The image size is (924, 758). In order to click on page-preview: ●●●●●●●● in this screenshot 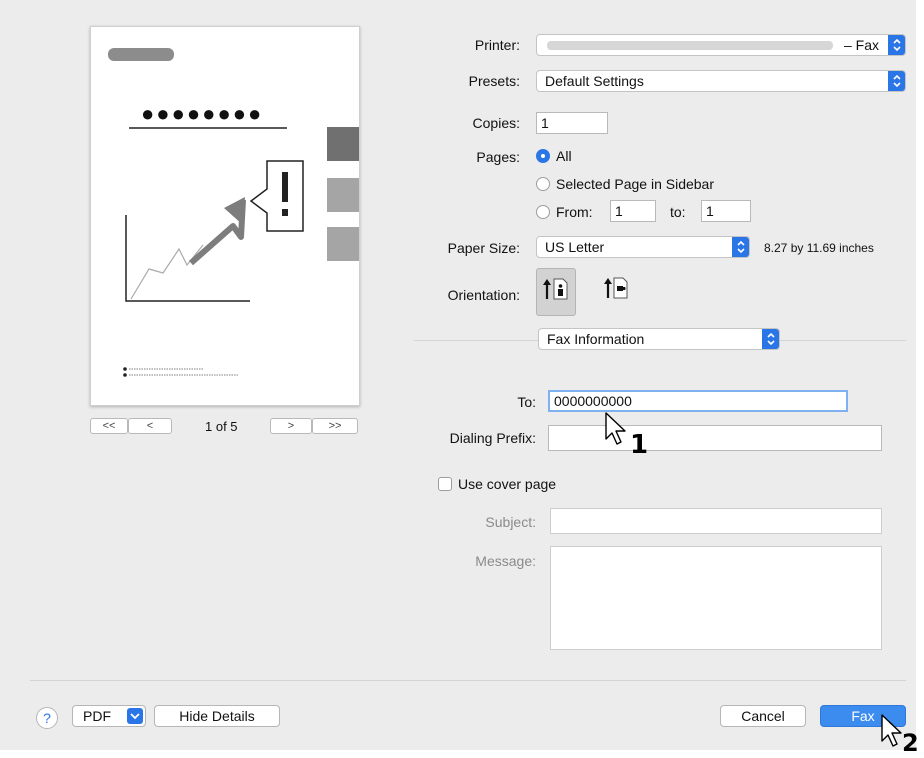, I will do `click(225, 216)`.